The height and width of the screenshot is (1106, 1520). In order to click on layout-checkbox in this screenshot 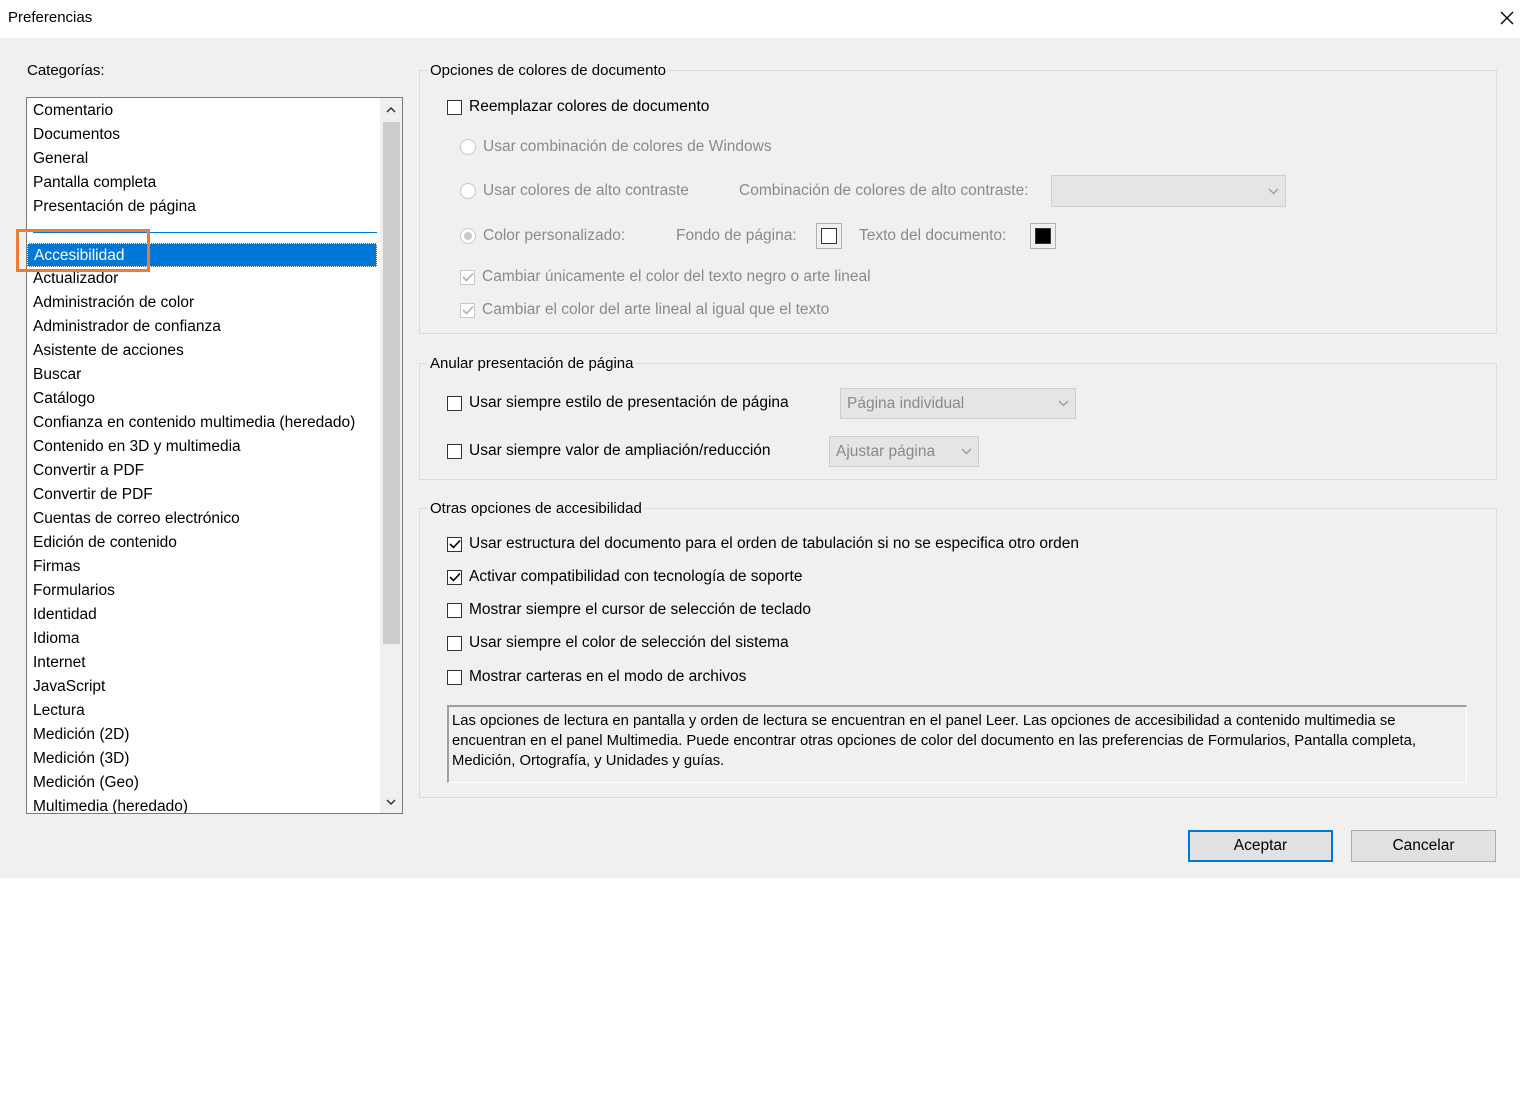, I will do `click(454, 403)`.